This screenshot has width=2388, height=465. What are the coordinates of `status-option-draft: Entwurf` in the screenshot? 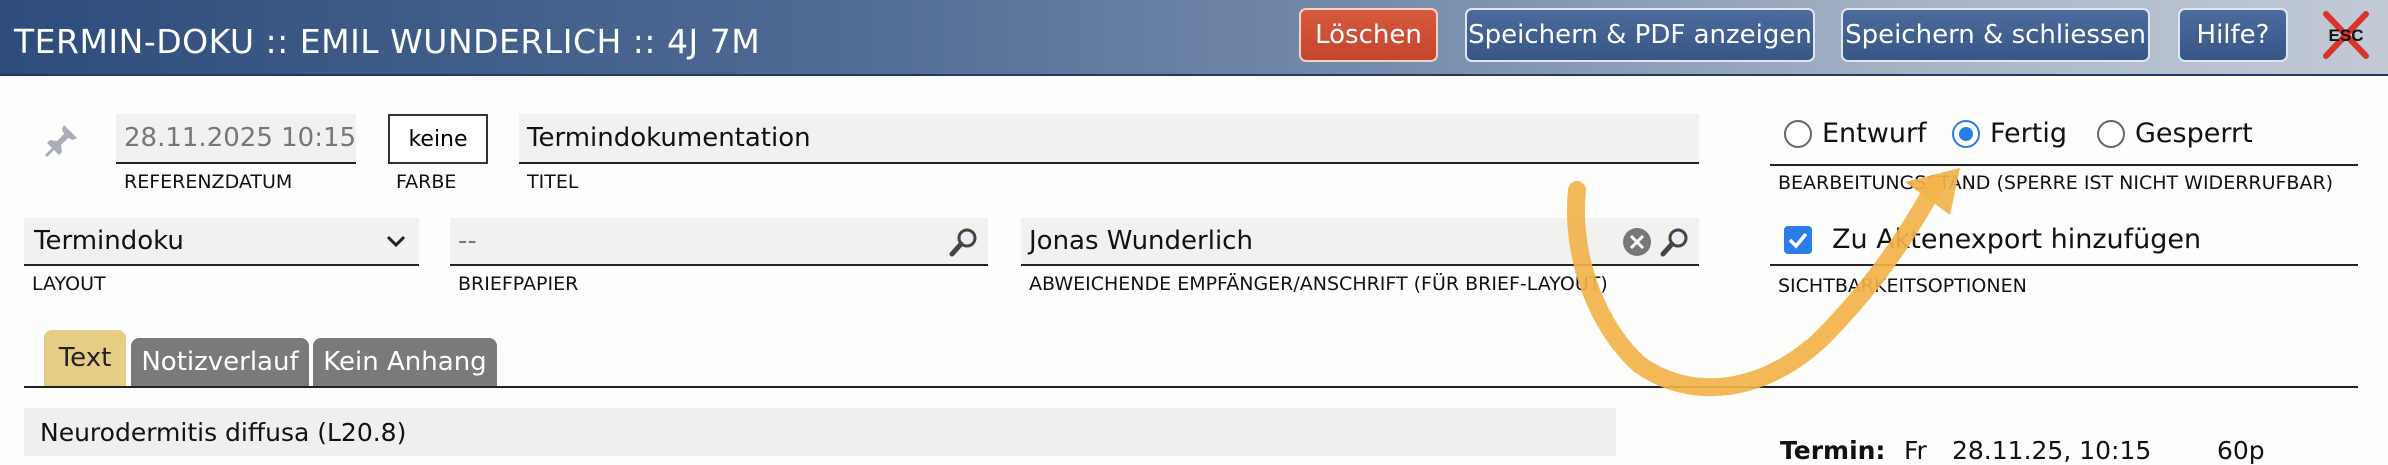 It's located at (1855, 133).